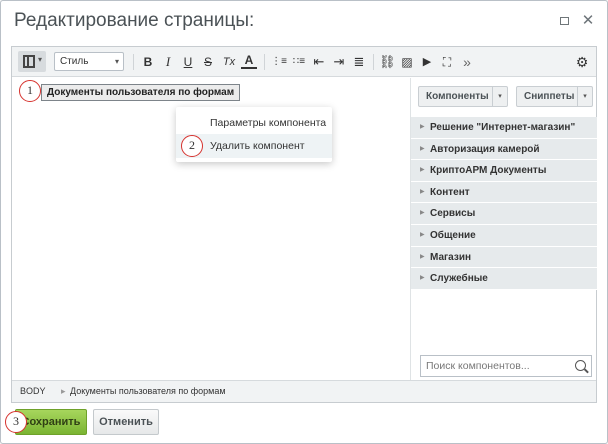 Image resolution: width=608 pixels, height=444 pixels. I want to click on more-icon: », so click(467, 62).